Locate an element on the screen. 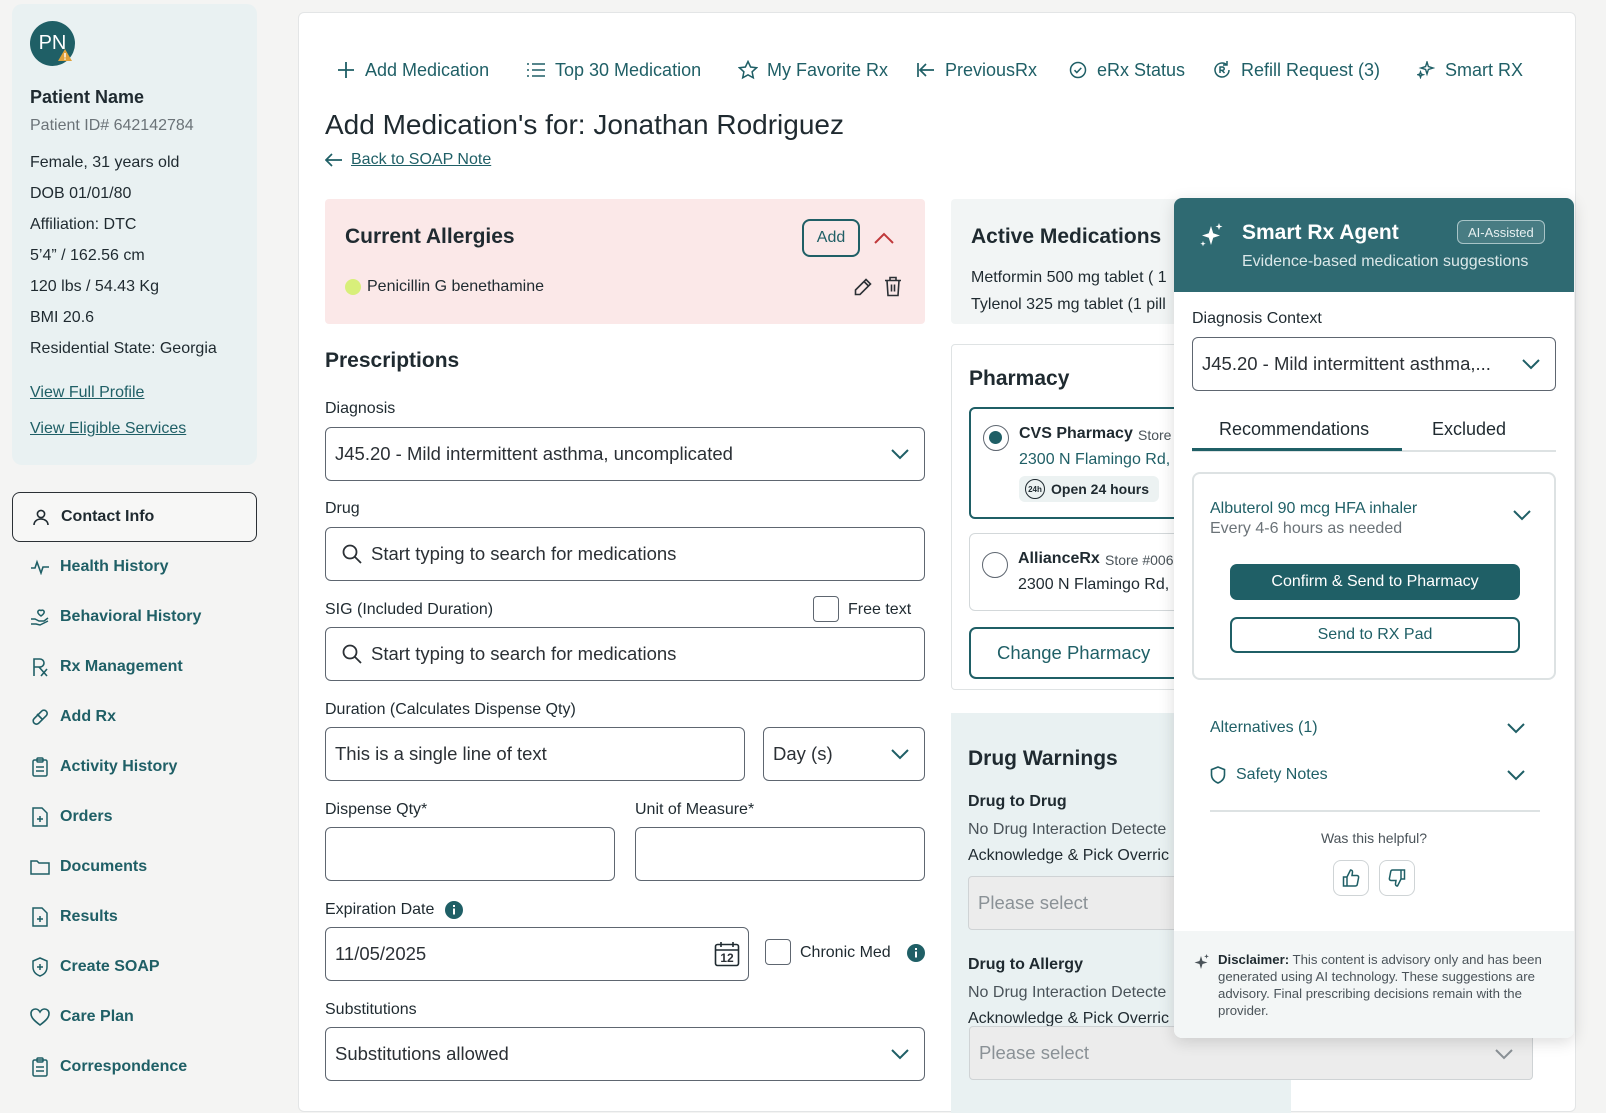 Image resolution: width=1606 pixels, height=1113 pixels. patient-dob: DOB 01/01/80 is located at coordinates (81, 193).